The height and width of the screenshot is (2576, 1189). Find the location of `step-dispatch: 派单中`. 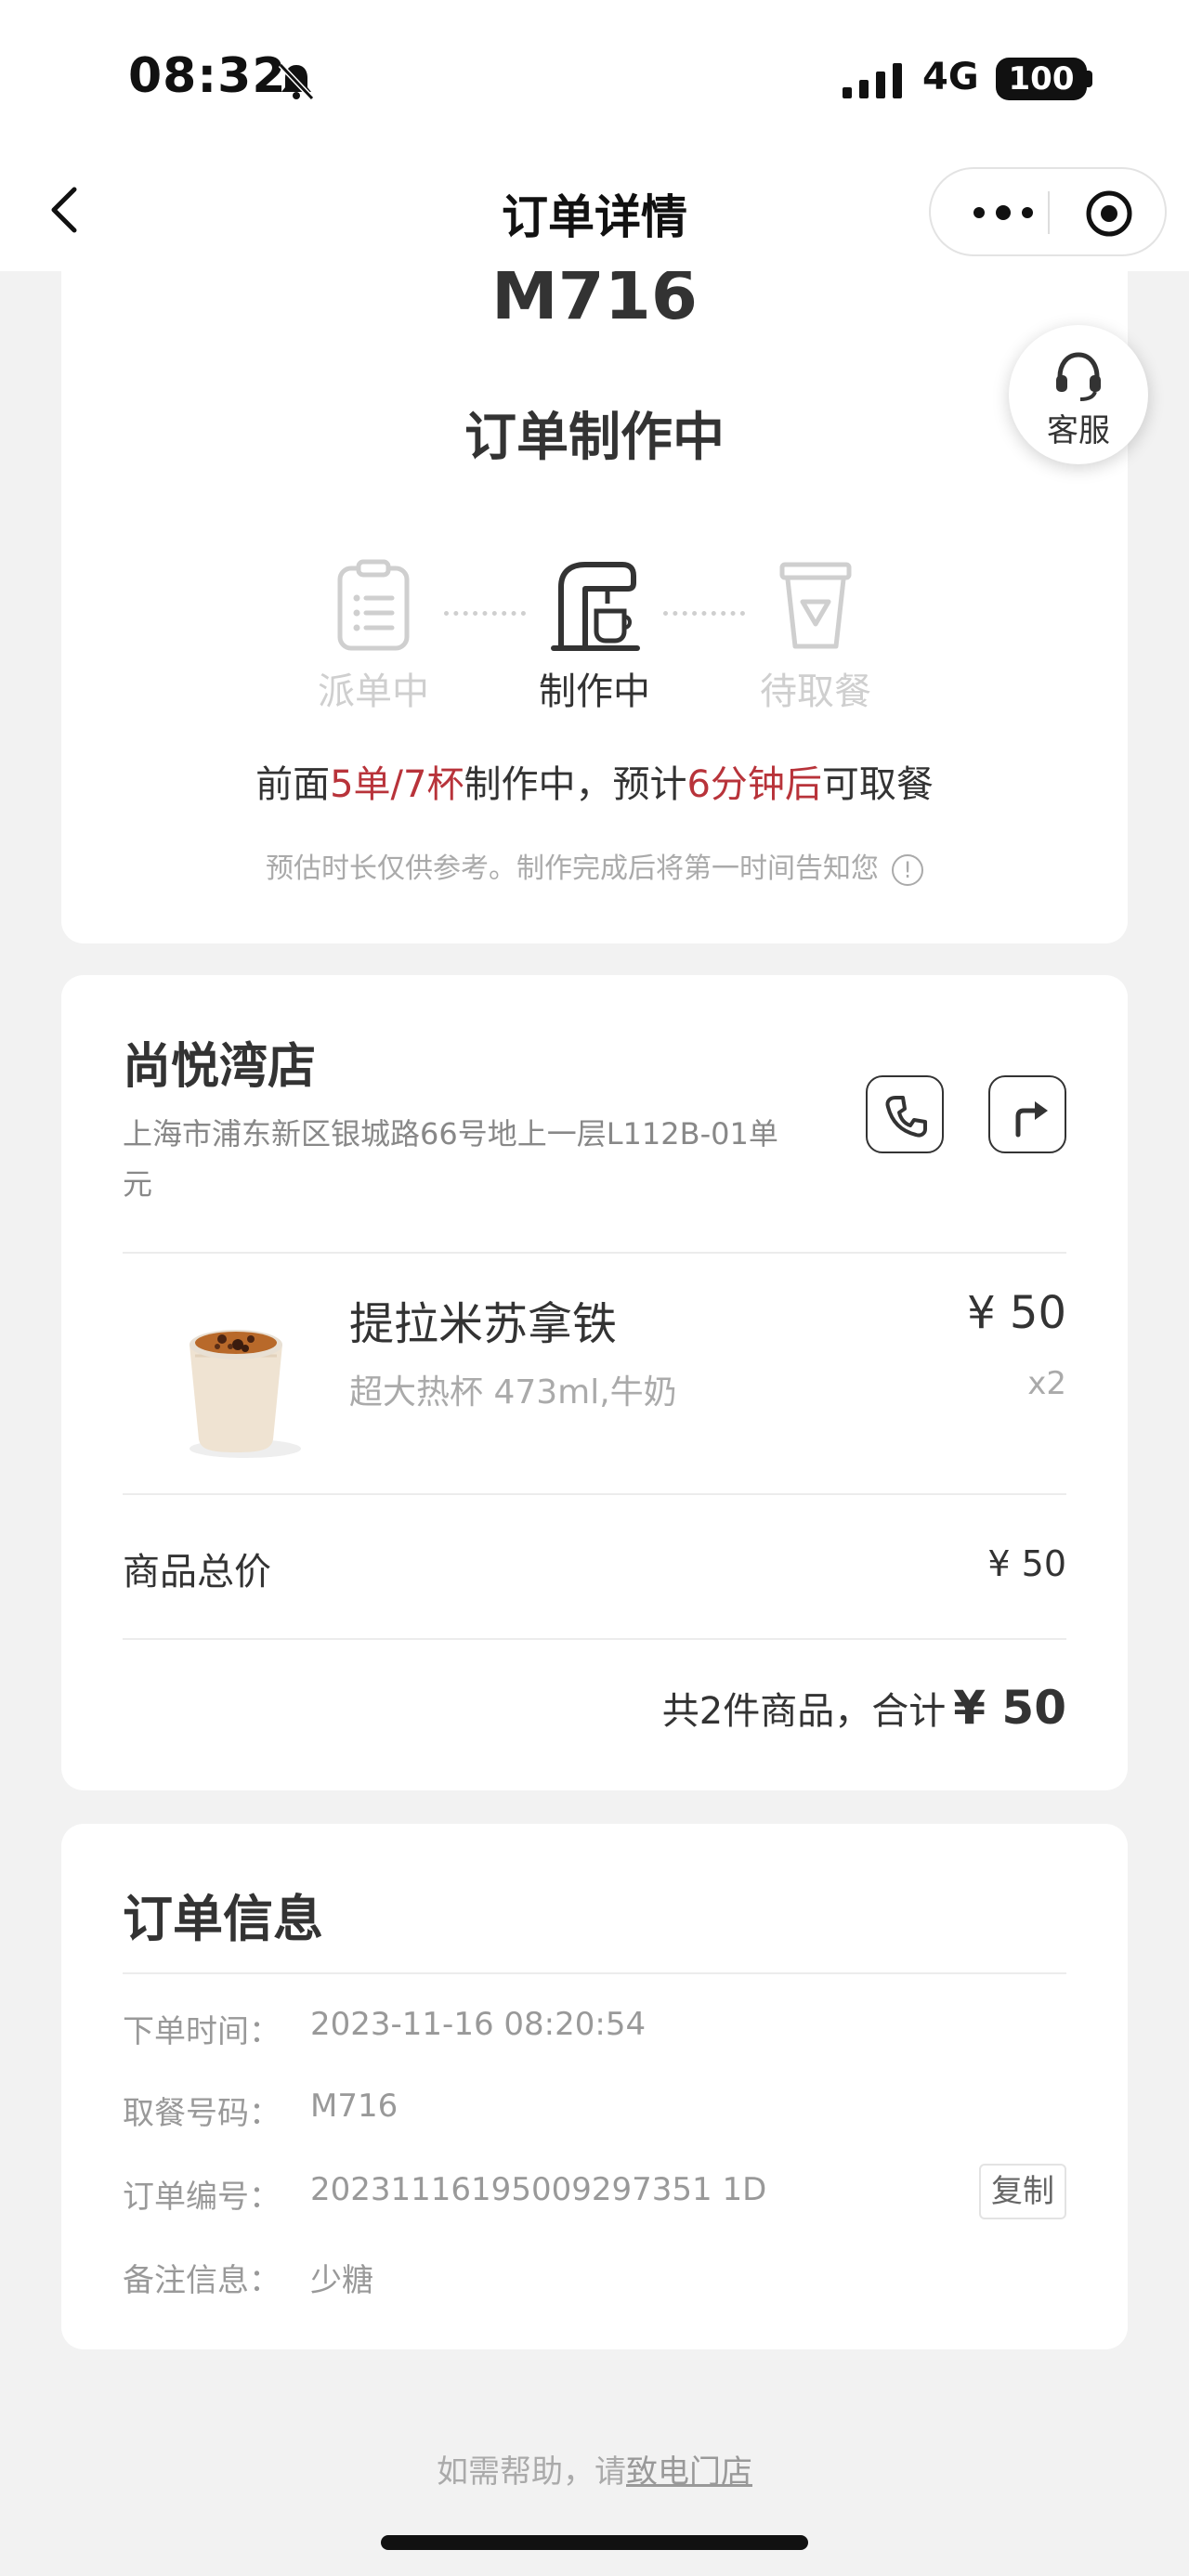

step-dispatch: 派单中 is located at coordinates (374, 637).